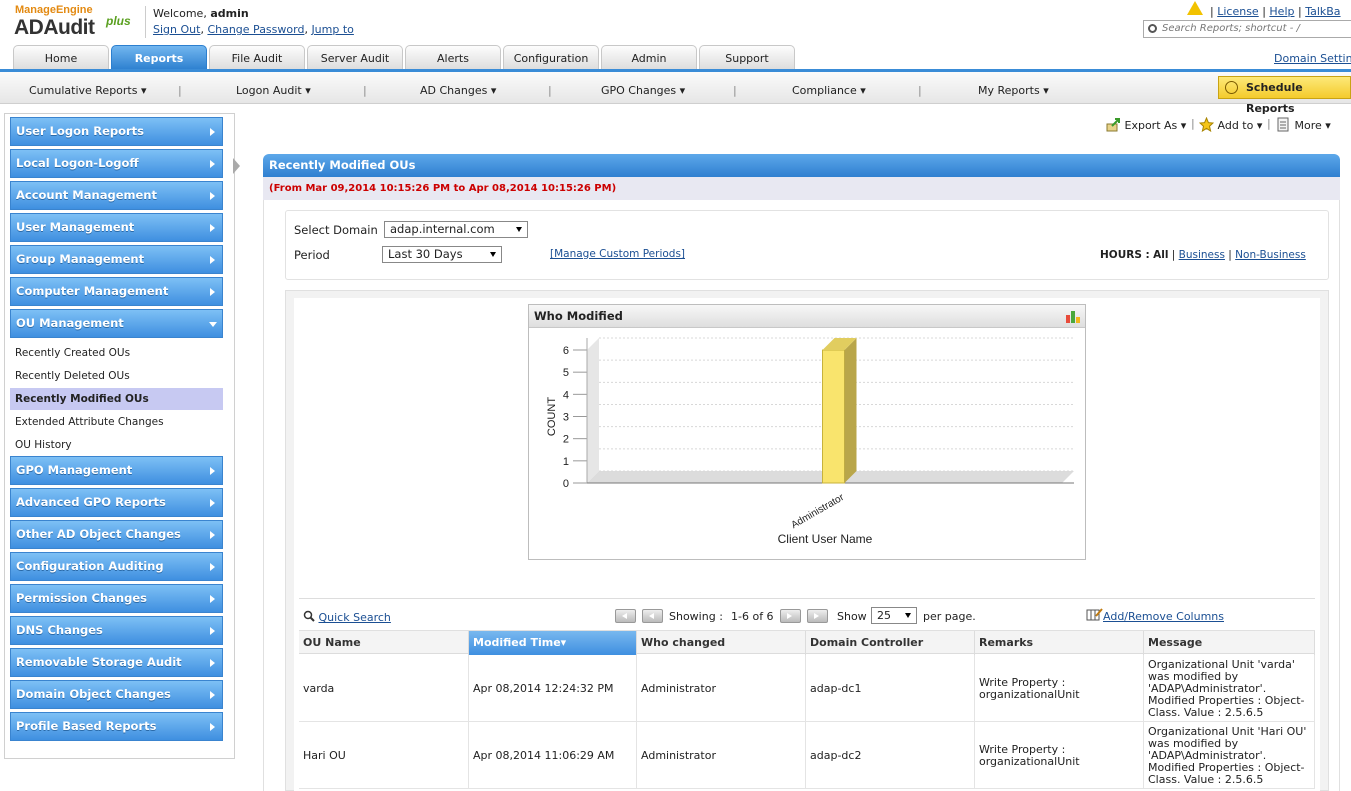 The image size is (1351, 791). Describe the element at coordinates (1073, 316) in the screenshot. I see `chart-type-icon` at that location.